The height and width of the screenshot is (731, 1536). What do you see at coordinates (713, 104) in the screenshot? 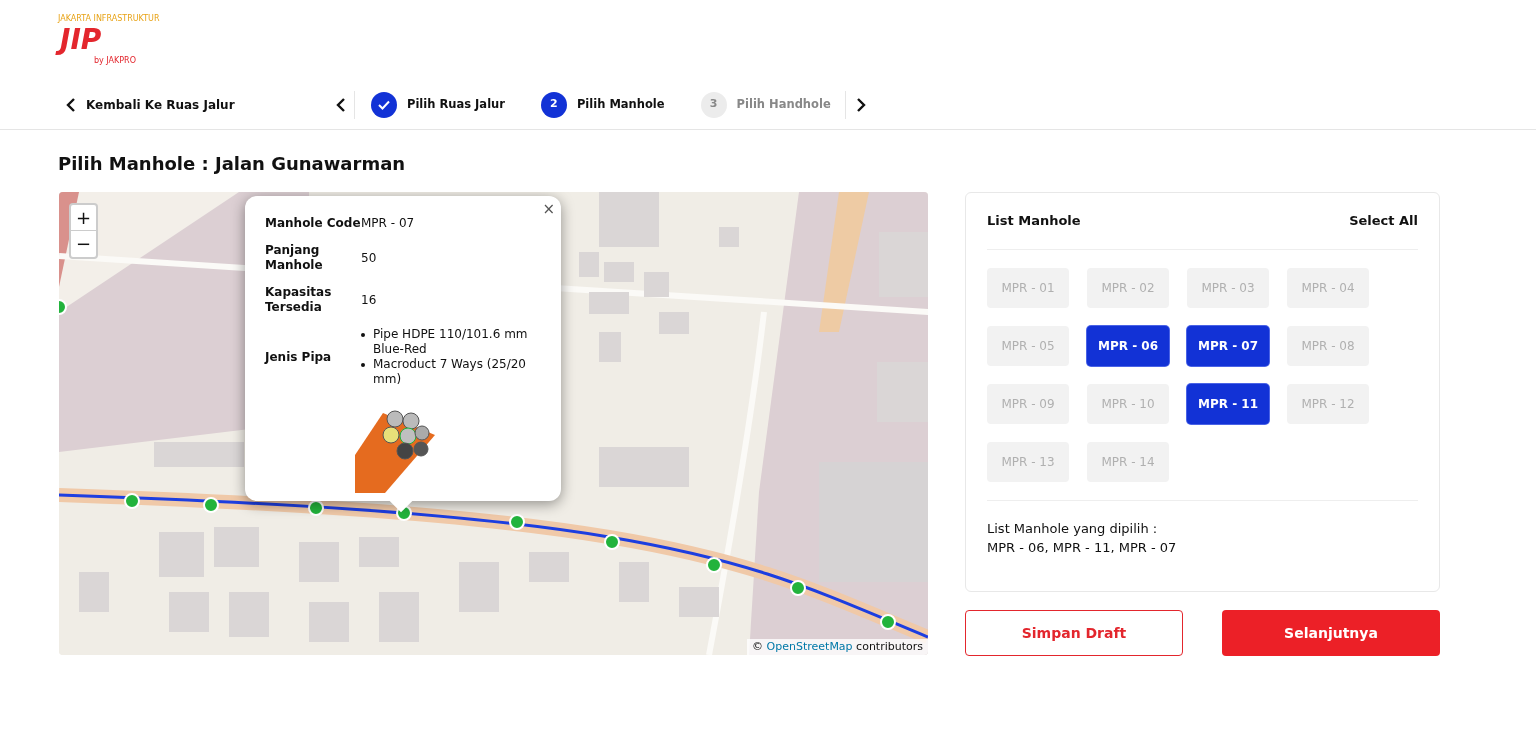
I see `step-number: 3` at bounding box center [713, 104].